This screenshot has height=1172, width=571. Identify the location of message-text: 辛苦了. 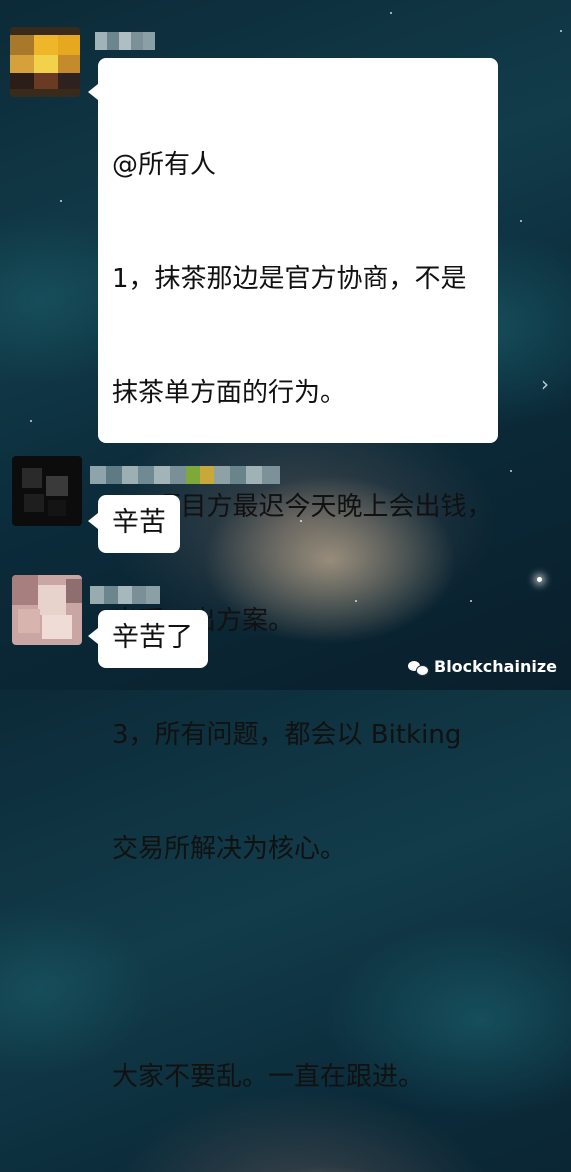
(152, 637).